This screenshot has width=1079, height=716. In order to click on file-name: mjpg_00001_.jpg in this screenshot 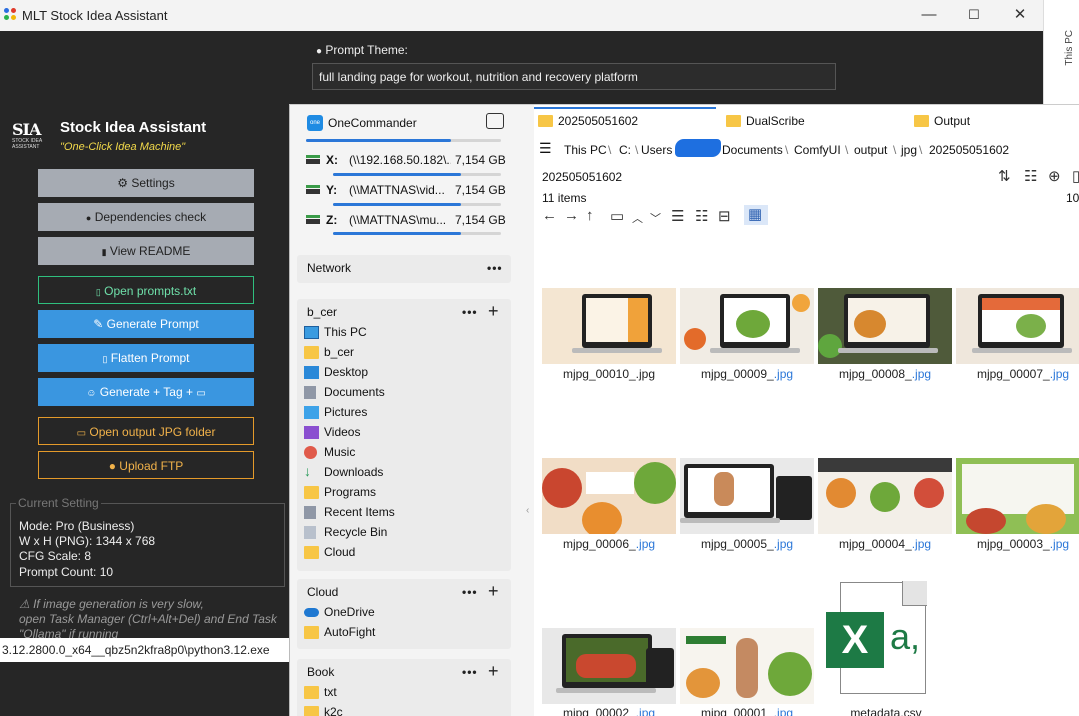, I will do `click(747, 711)`.